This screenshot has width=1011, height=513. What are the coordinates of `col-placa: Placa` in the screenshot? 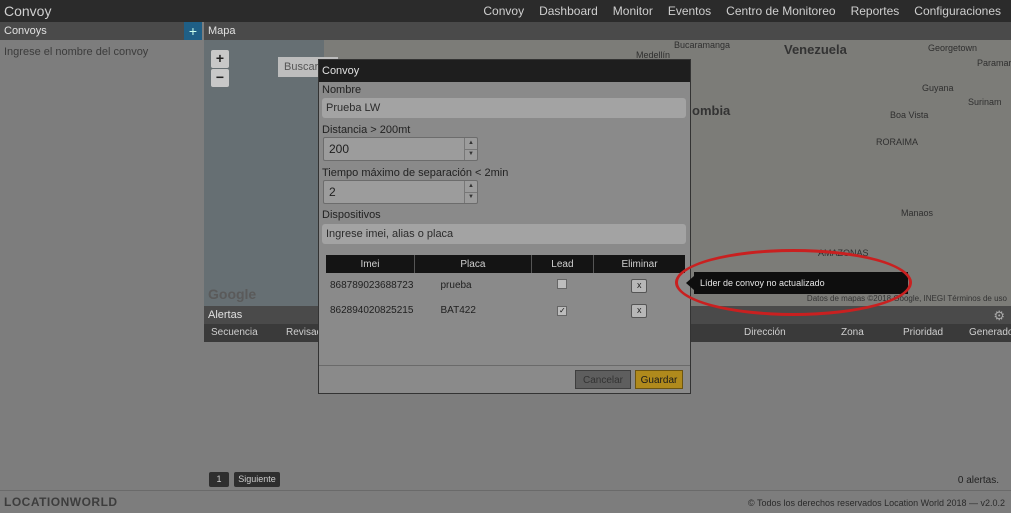 It's located at (472, 264).